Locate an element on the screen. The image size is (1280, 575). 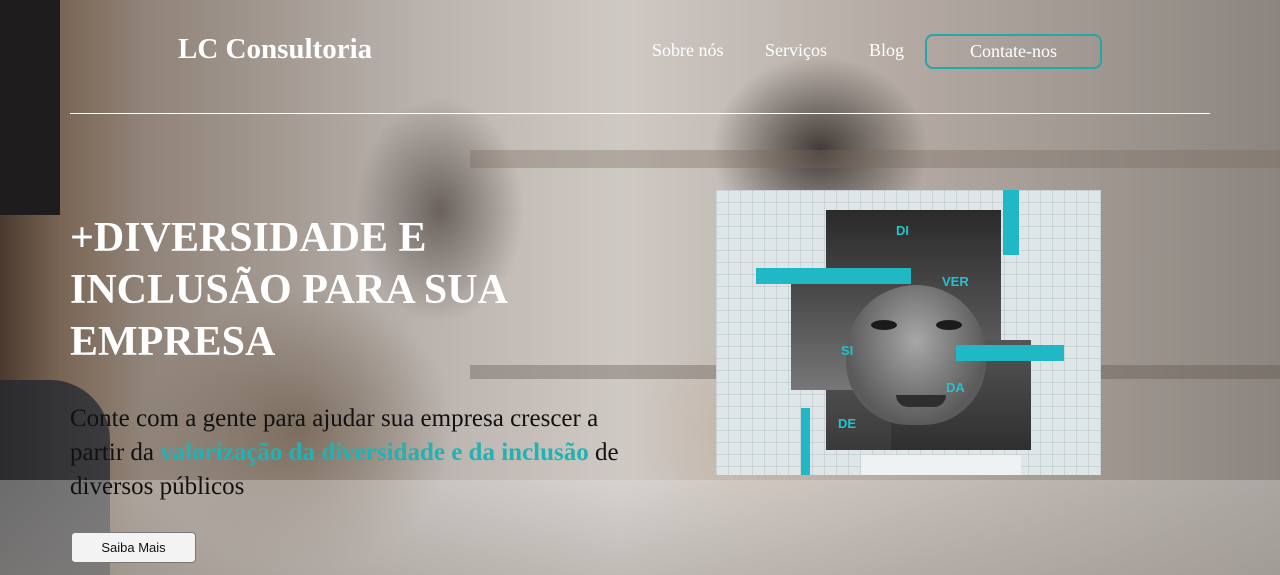
contact-button: Contate-nos is located at coordinates (1013, 51).